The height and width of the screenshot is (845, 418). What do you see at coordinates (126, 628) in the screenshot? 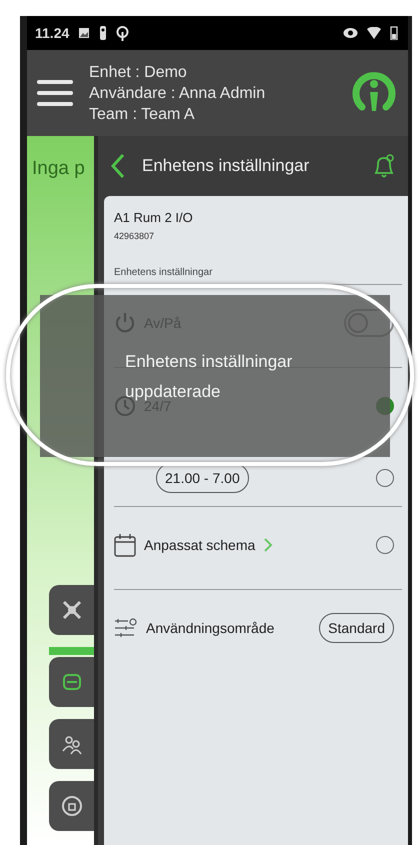
I see `sliders-icon` at bounding box center [126, 628].